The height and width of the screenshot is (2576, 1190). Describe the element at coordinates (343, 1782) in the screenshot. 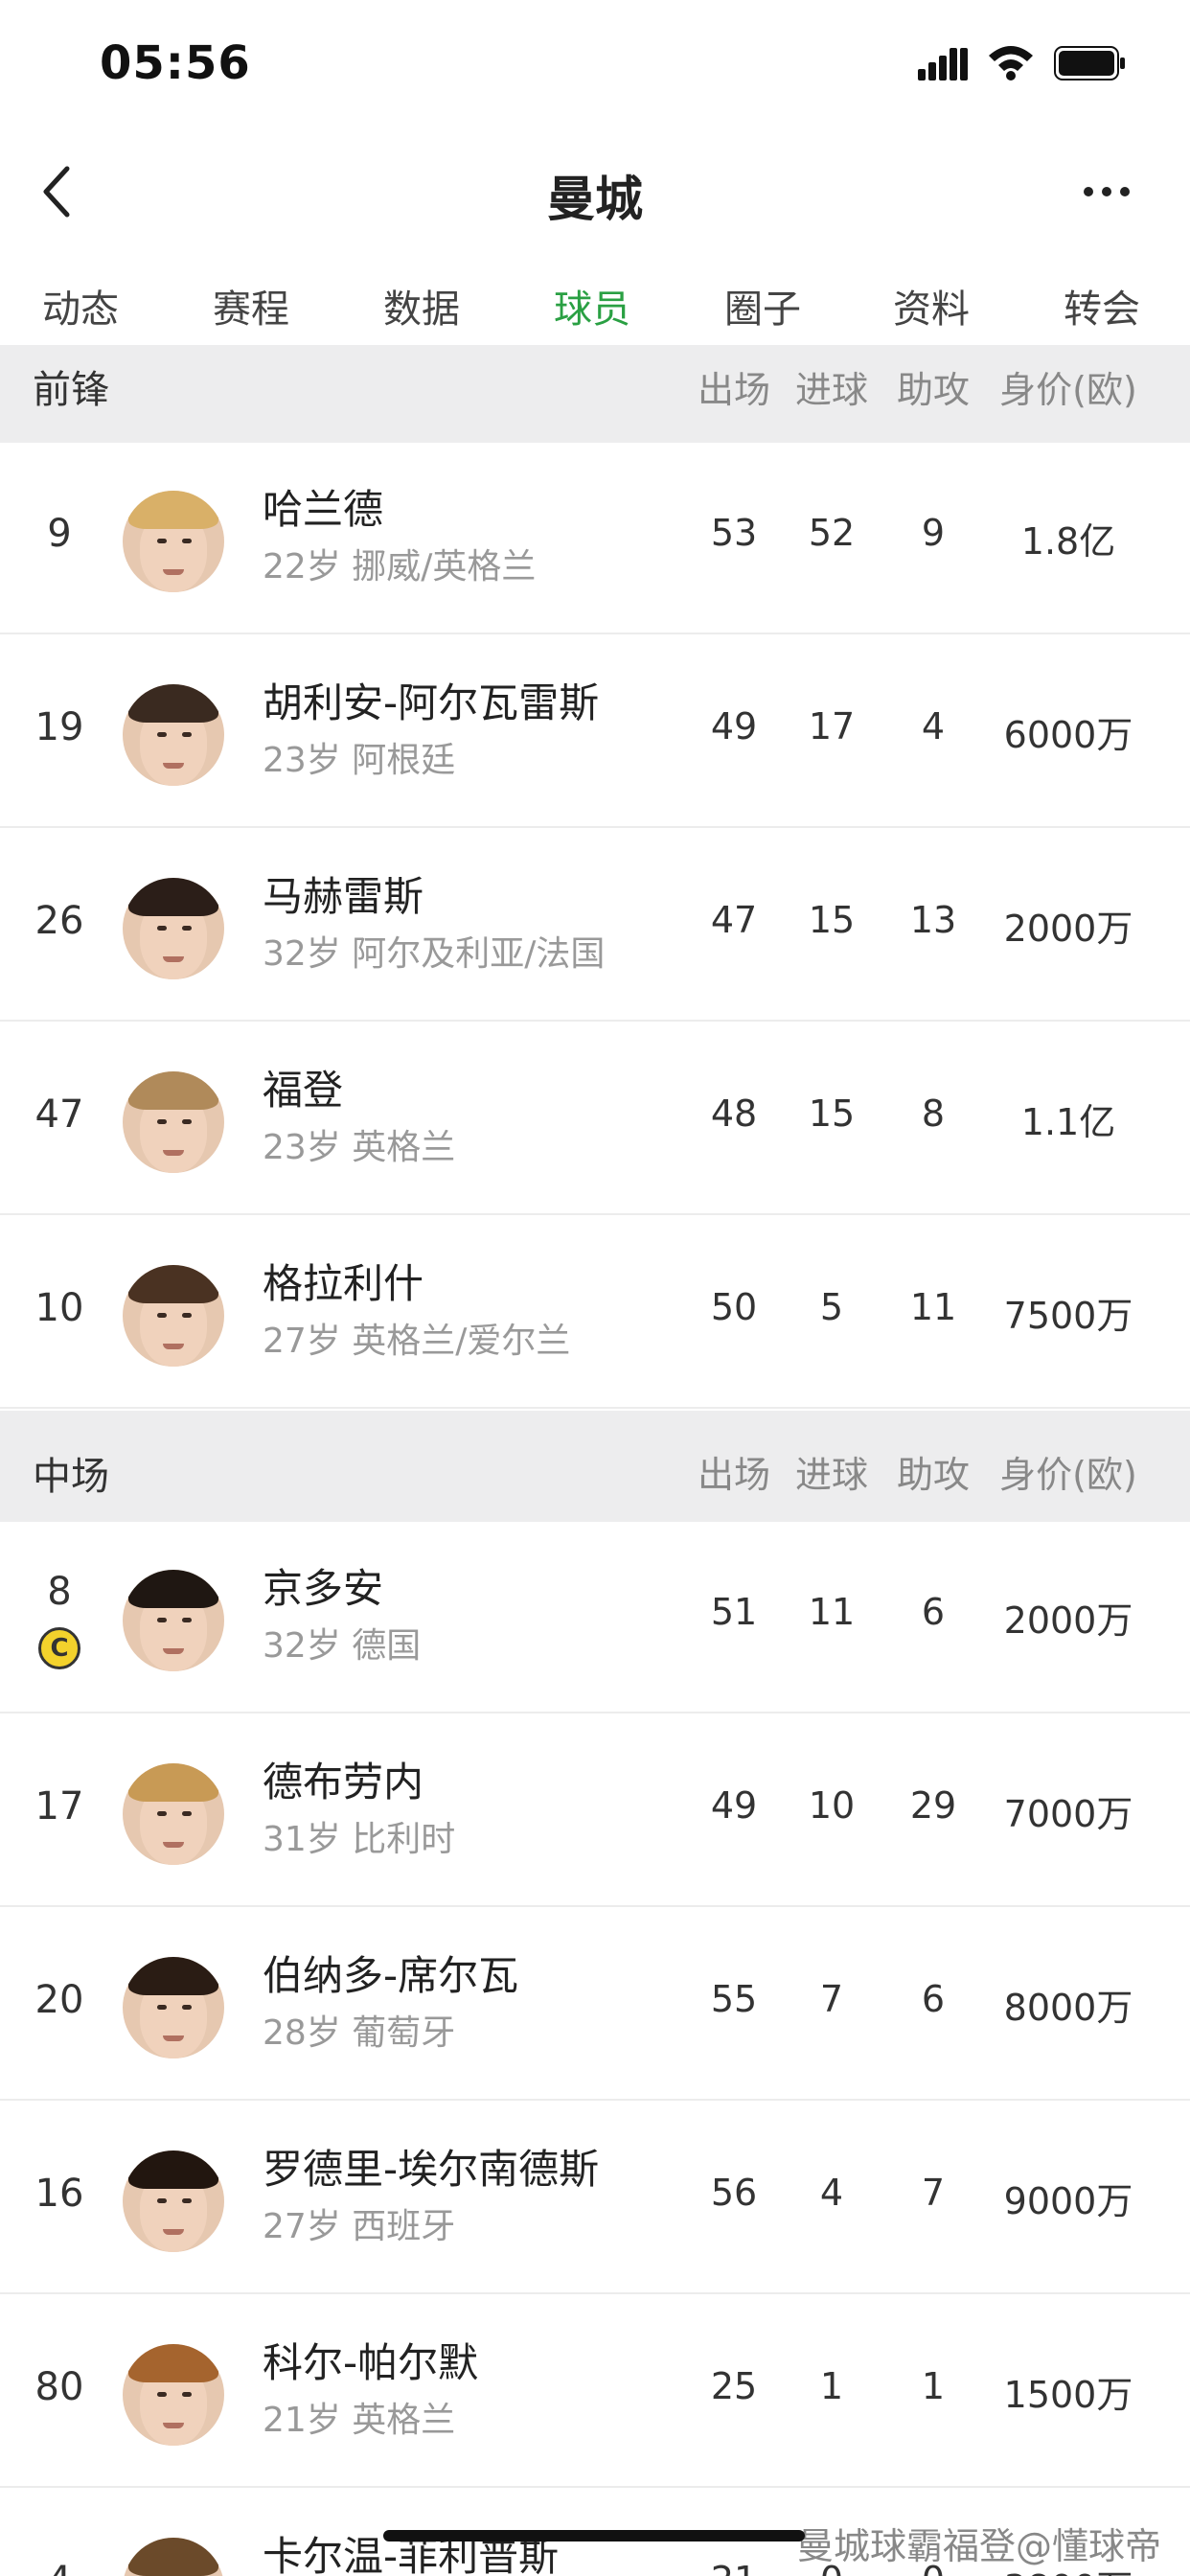

I see `player-name: 德布劳内` at that location.